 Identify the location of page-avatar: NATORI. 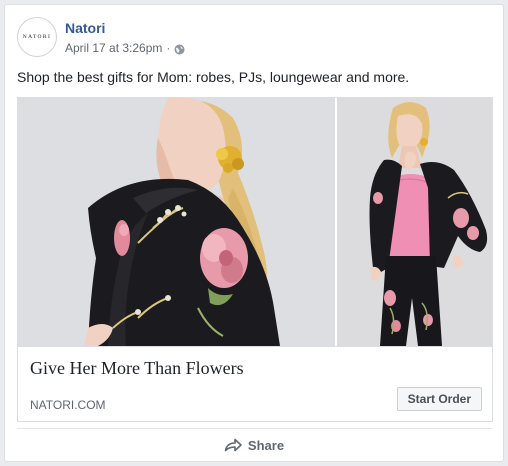
(37, 37).